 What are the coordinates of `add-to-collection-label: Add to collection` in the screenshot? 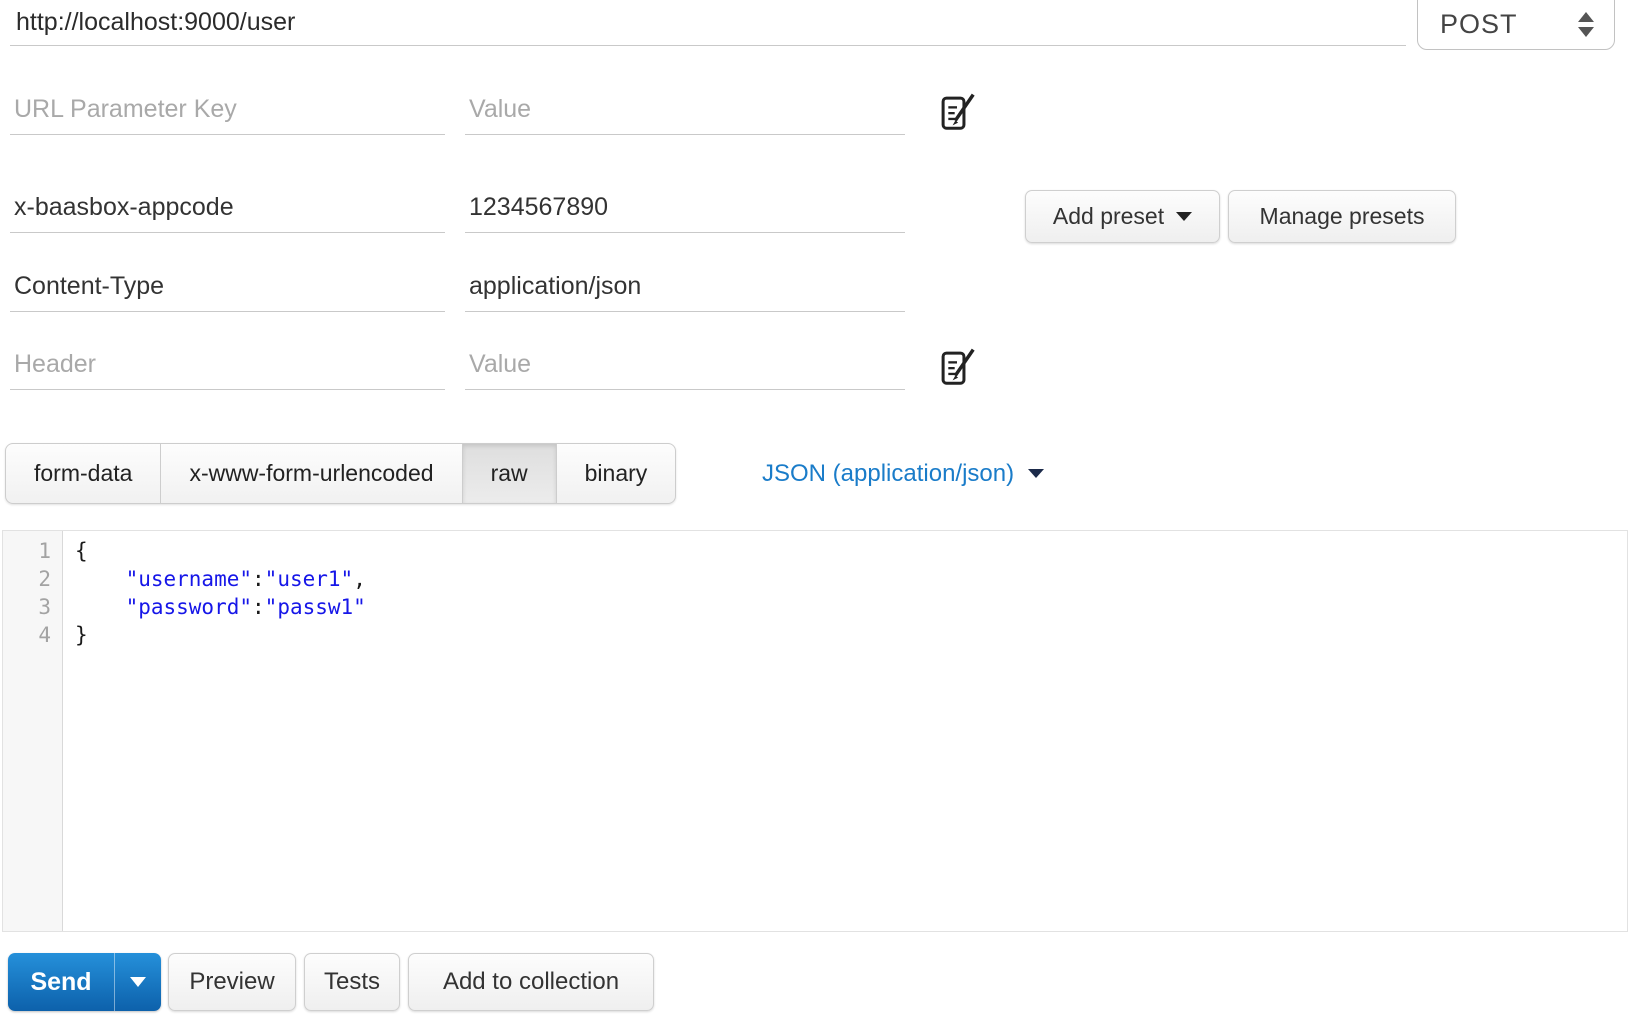 It's located at (531, 981).